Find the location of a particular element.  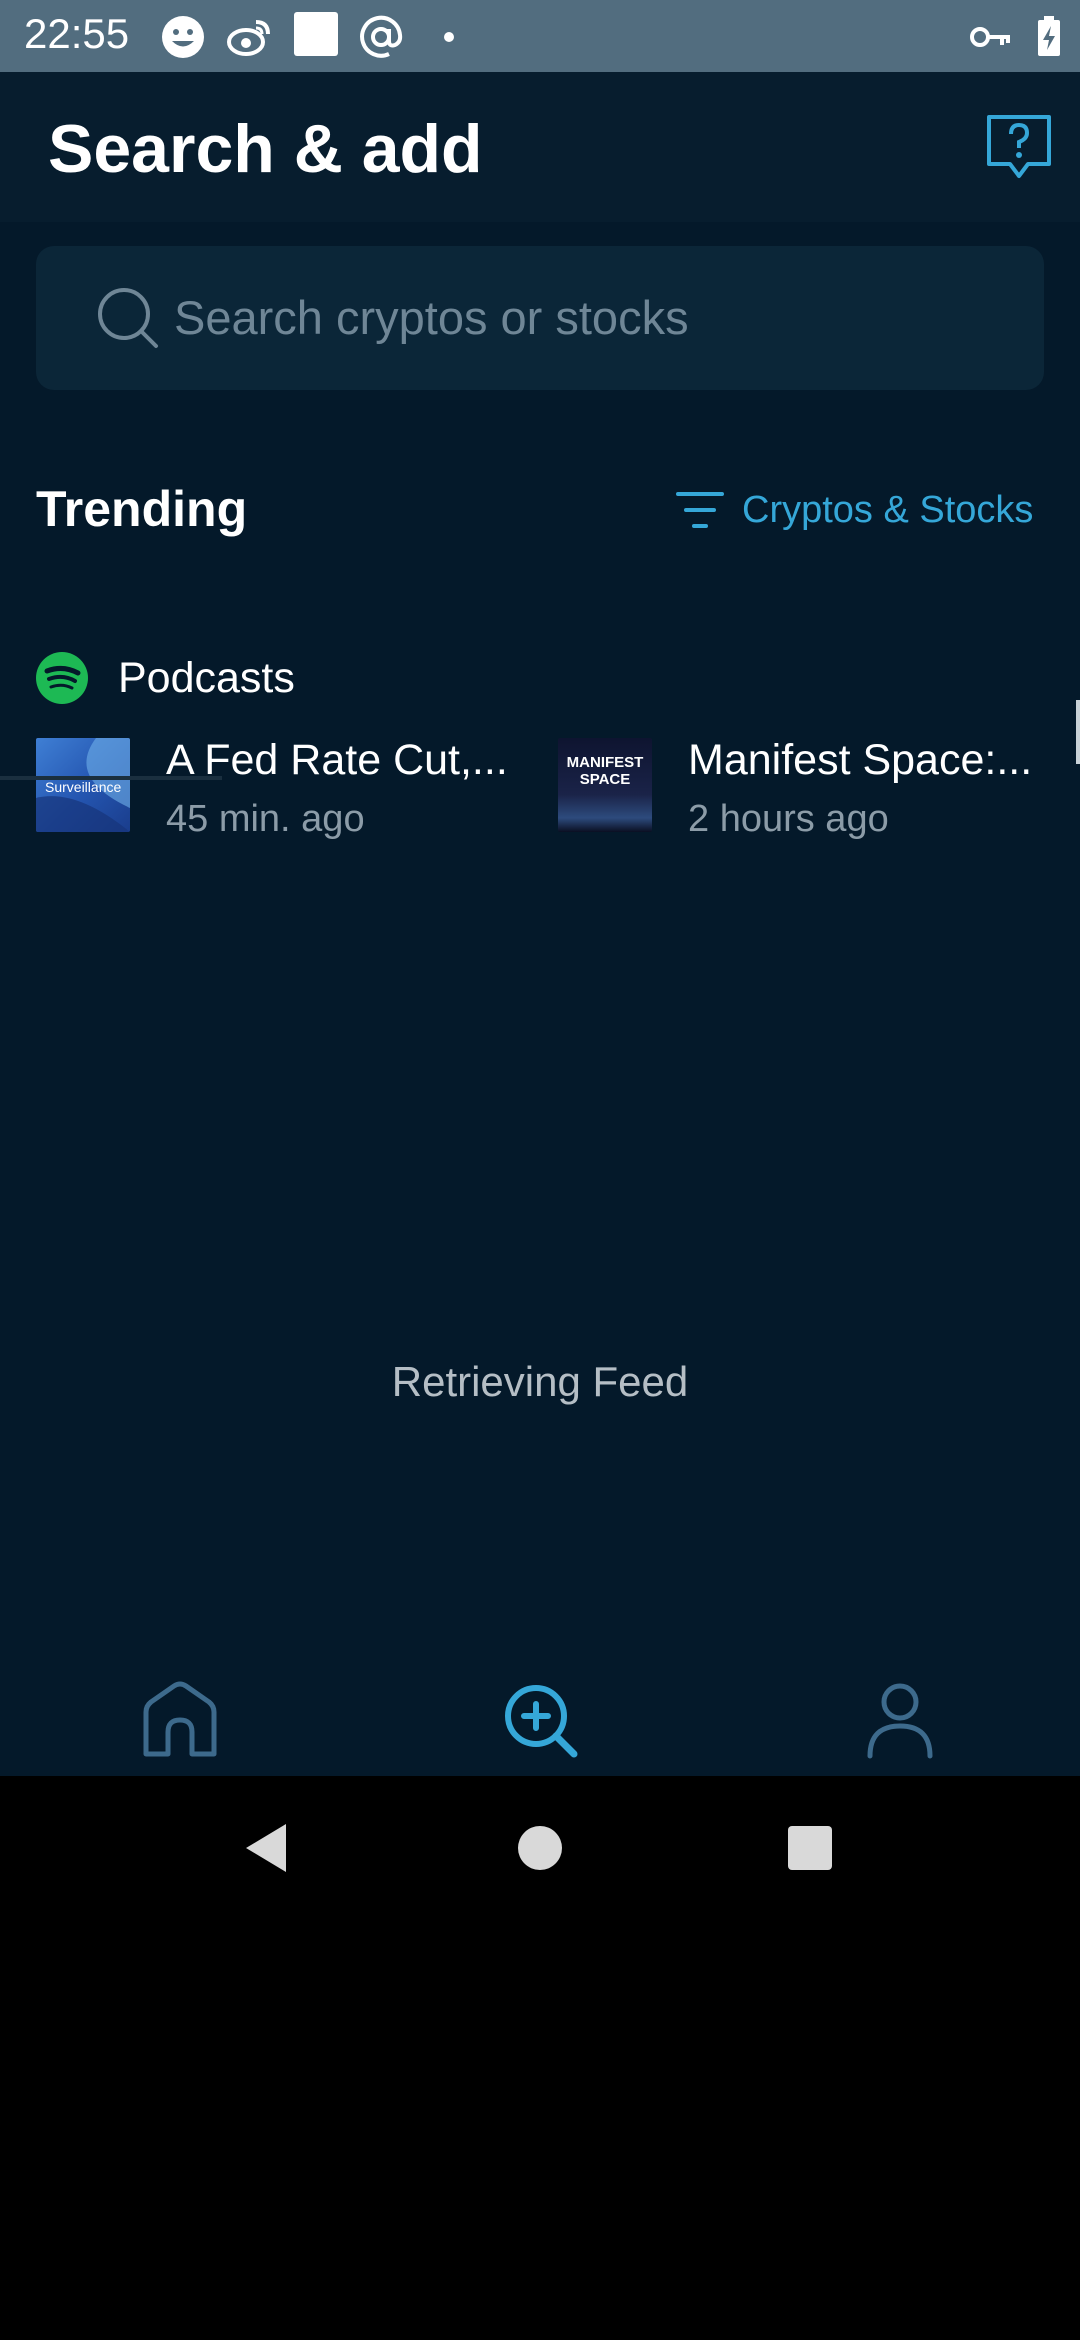

weibo-icon is located at coordinates (248, 38).